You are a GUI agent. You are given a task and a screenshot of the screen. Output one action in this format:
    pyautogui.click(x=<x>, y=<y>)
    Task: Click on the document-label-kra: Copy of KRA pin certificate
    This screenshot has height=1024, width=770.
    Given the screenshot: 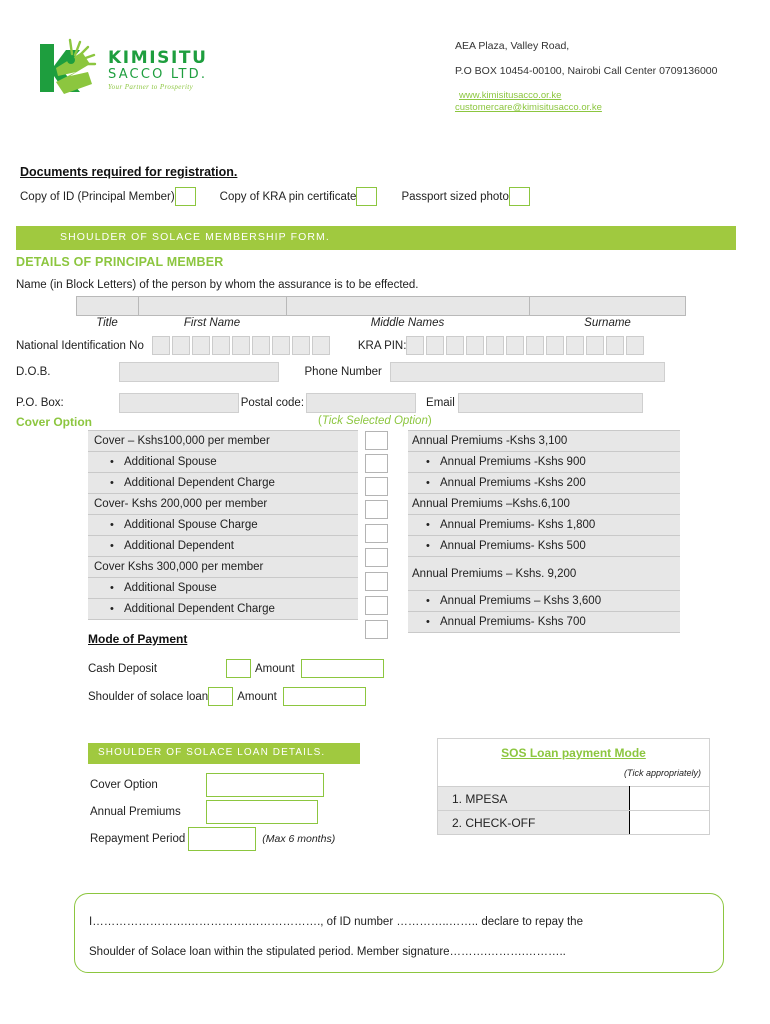 What is the action you would take?
    pyautogui.click(x=288, y=196)
    